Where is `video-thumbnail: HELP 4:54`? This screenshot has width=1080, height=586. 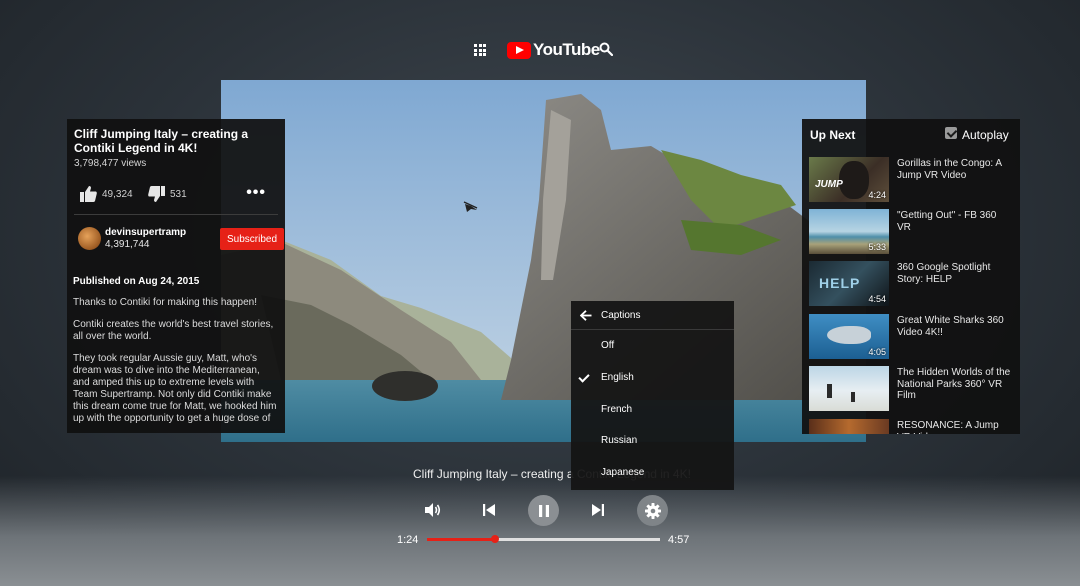 video-thumbnail: HELP 4:54 is located at coordinates (849, 283).